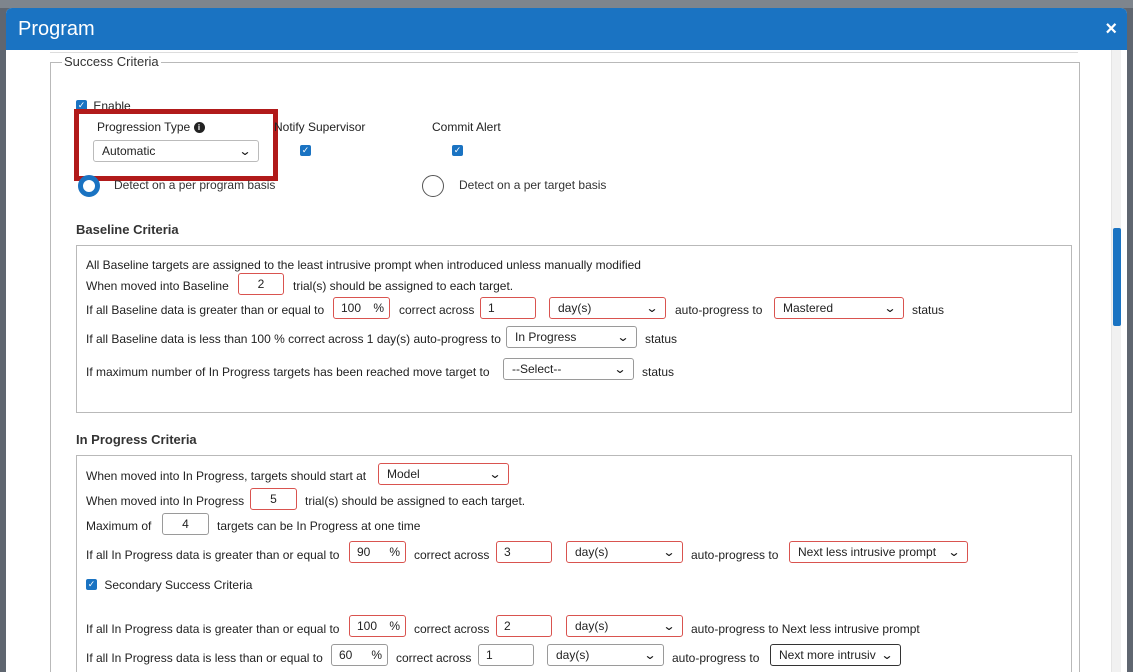 This screenshot has width=1133, height=672. I want to click on ip-le-status-select: Next more intrusiv ⌄, so click(835, 655).